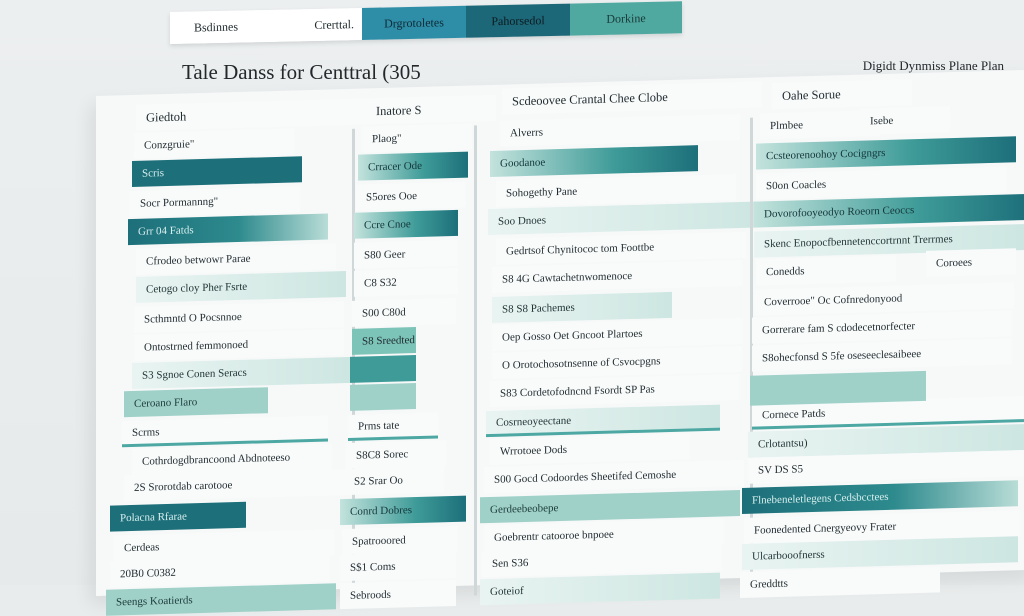 This screenshot has width=1024, height=616. I want to click on table-row: S3 Sgnoe Conen Seracs, so click(242, 372).